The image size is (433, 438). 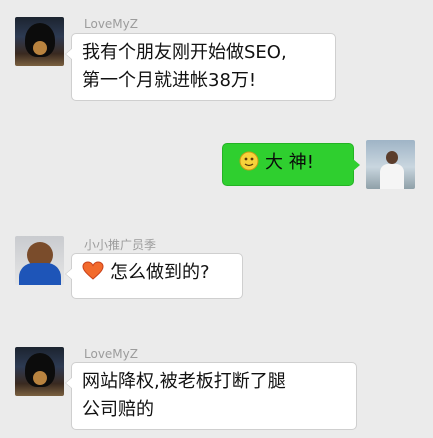 I want to click on heart-emoji-icon, so click(x=93, y=270).